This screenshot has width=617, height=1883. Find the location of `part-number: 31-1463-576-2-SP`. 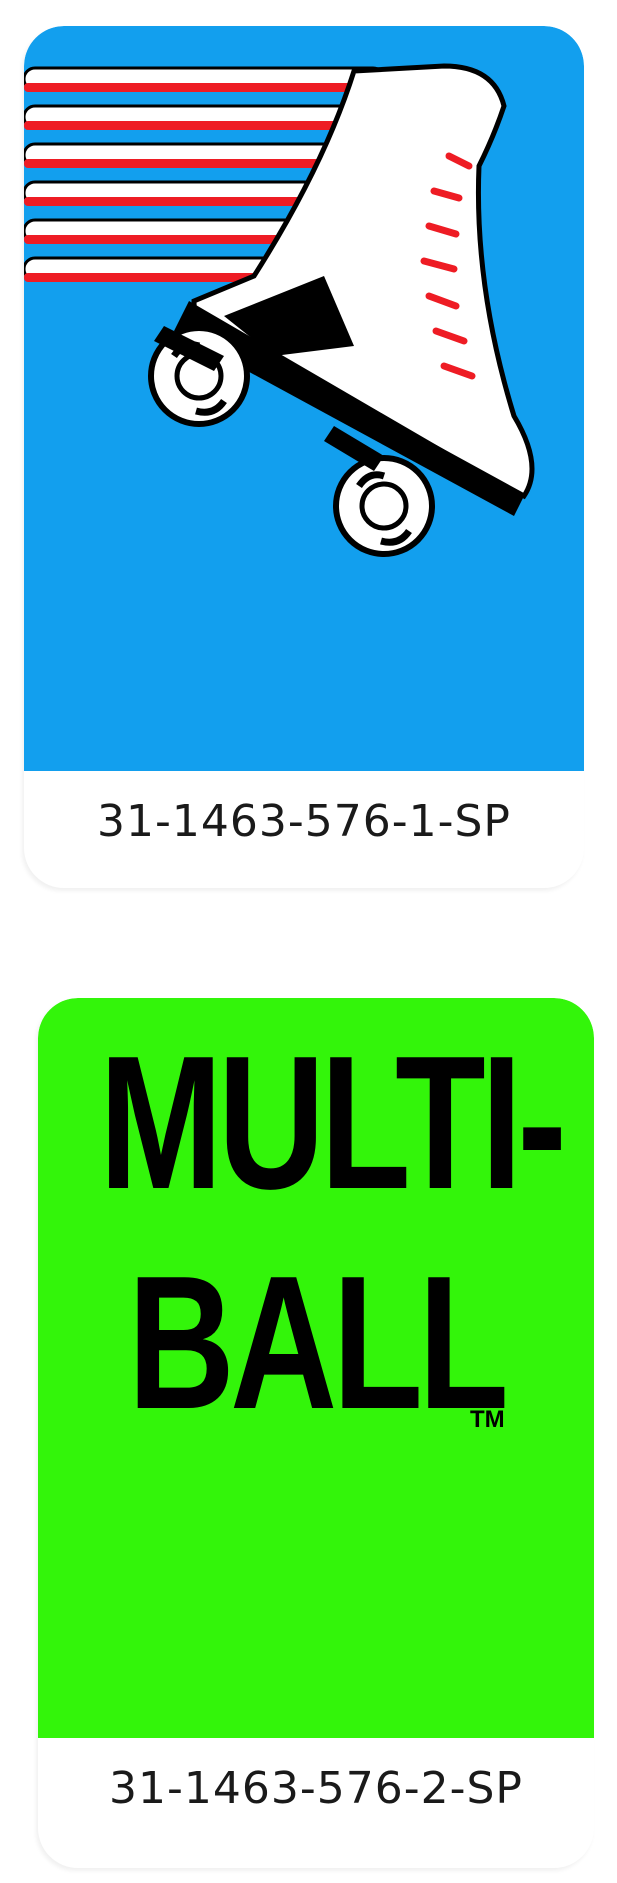

part-number: 31-1463-576-2-SP is located at coordinates (316, 1788).